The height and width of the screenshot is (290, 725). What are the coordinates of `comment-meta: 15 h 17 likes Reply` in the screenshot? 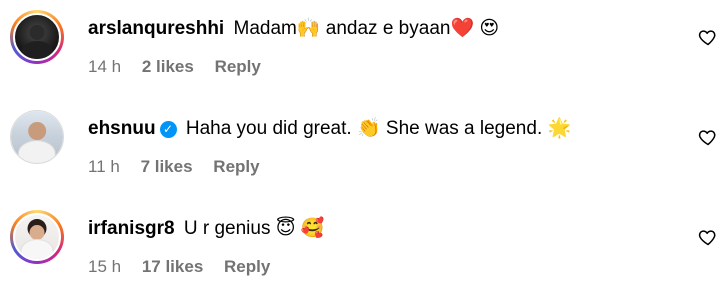 It's located at (187, 267).